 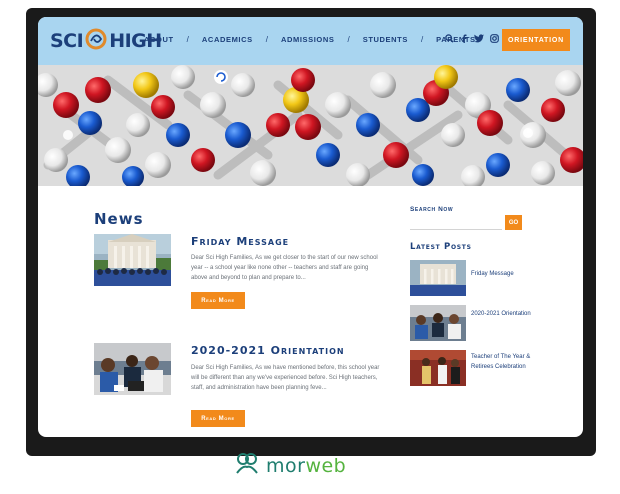 What do you see at coordinates (511, 314) in the screenshot?
I see `latest-post-label: 2020-2021 Orientation` at bounding box center [511, 314].